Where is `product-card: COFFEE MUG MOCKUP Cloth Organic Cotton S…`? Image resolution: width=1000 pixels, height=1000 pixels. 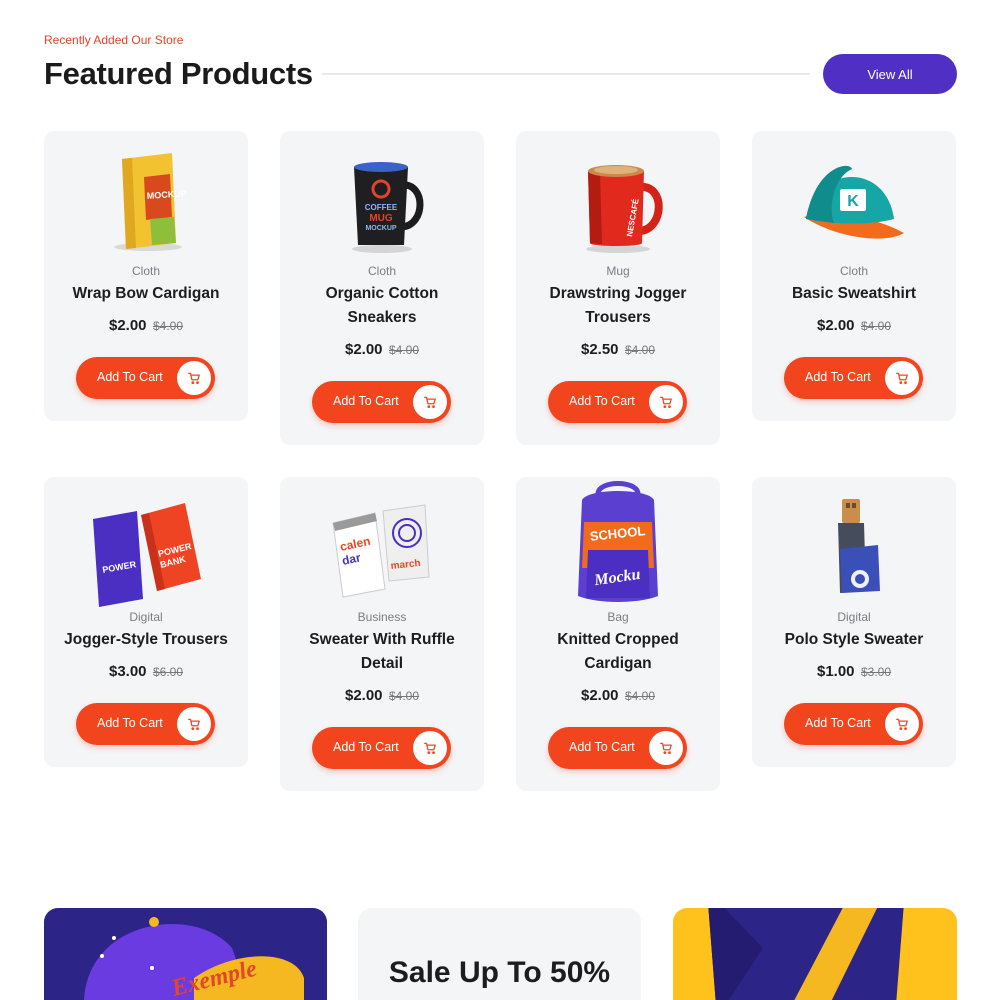 product-card: COFFEE MUG MOCKUP Cloth Organic Cotton S… is located at coordinates (382, 288).